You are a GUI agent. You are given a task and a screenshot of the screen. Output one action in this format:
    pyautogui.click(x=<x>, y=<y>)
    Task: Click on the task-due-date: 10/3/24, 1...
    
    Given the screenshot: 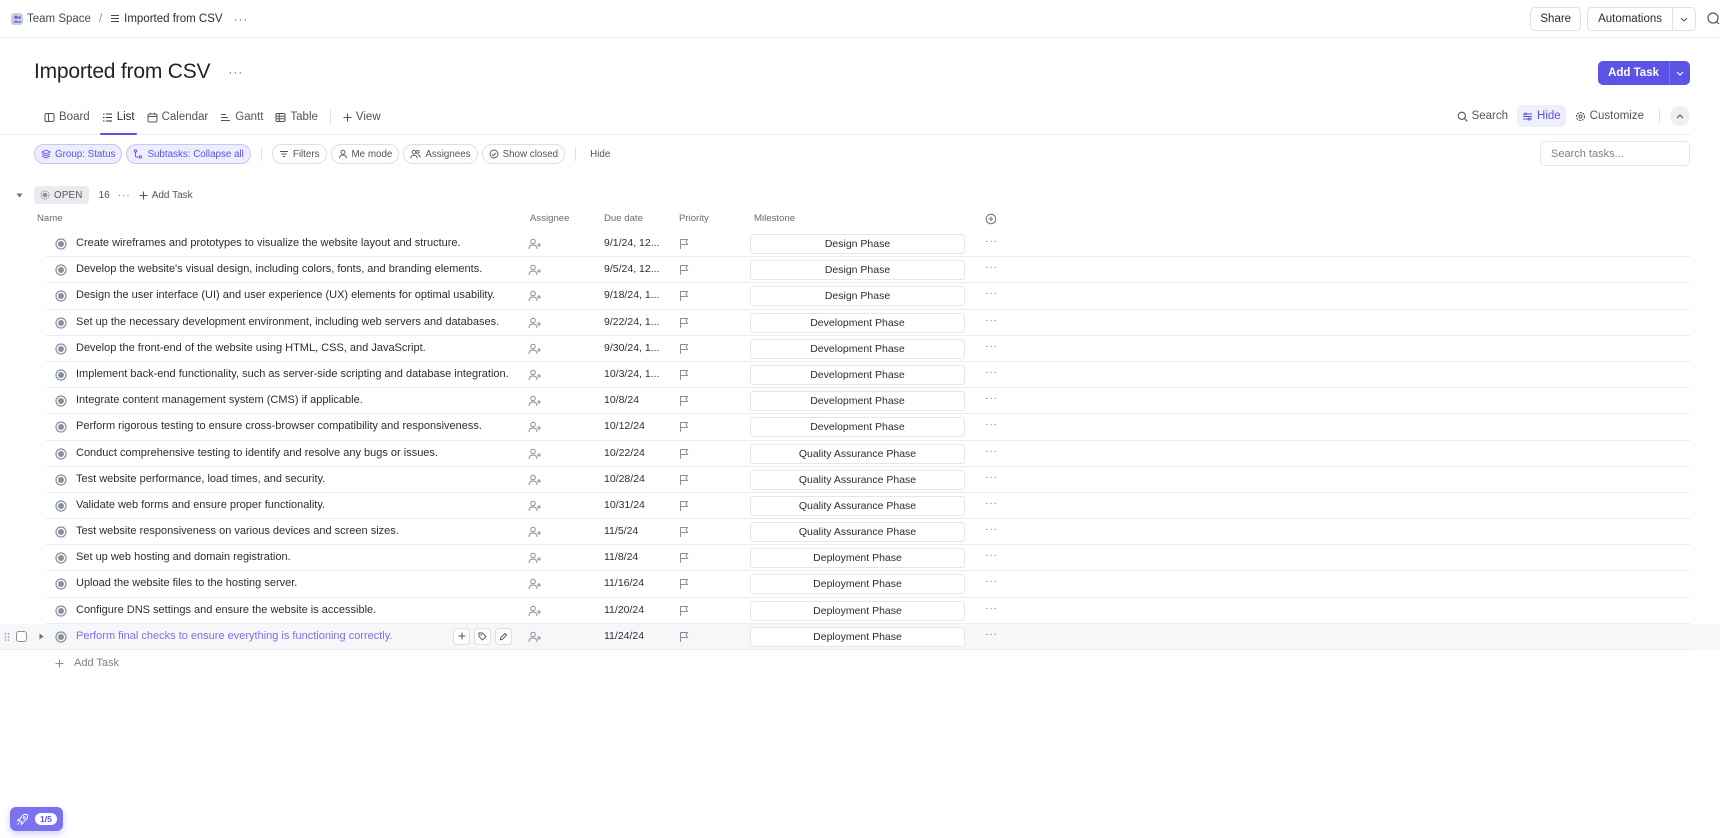 What is the action you would take?
    pyautogui.click(x=631, y=374)
    